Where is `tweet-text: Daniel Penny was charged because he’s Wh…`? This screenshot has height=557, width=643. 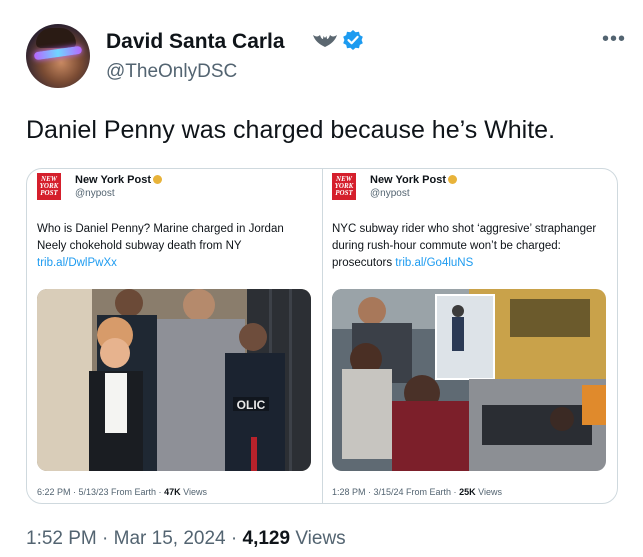 tweet-text: Daniel Penny was charged because he’s Wh… is located at coordinates (291, 130).